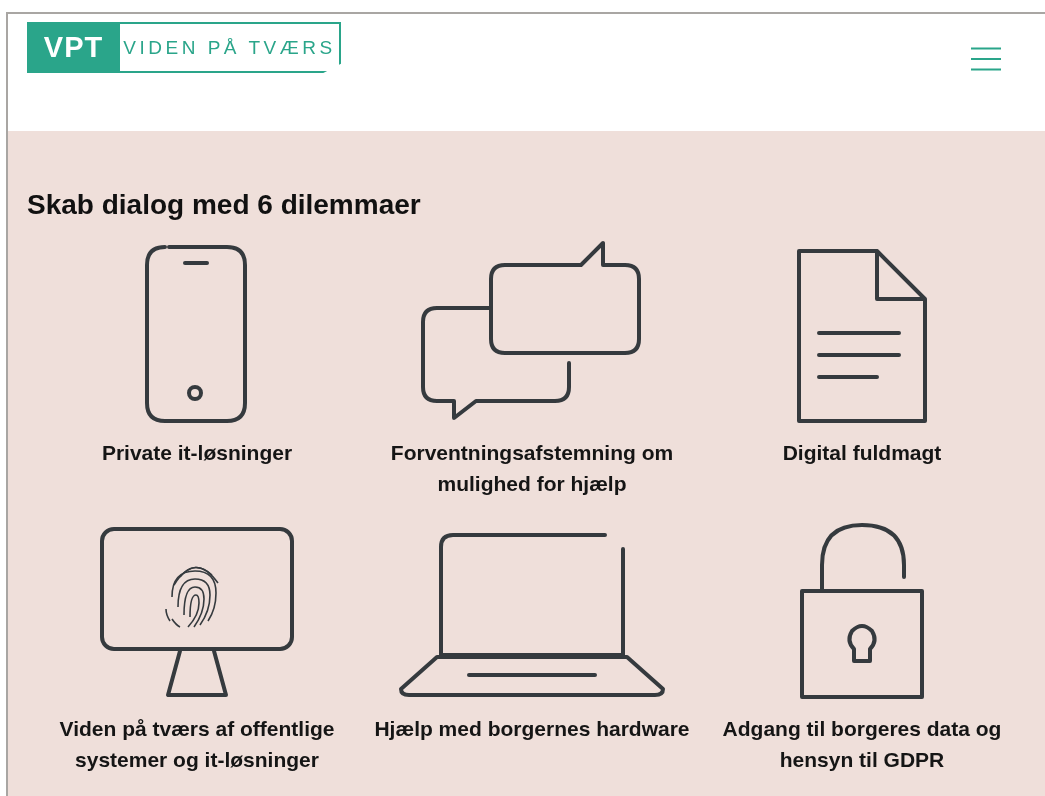 The image size is (1045, 796). Describe the element at coordinates (532, 728) in the screenshot. I see `dilemma-label: Hjælp med borgernes hardware` at that location.